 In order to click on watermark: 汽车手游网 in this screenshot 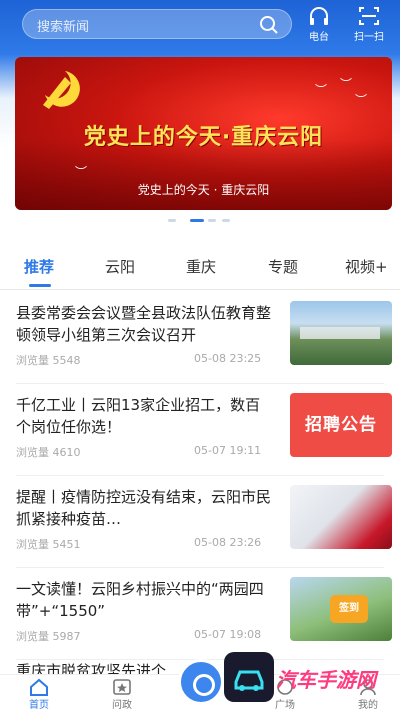, I will do `click(312, 681)`.